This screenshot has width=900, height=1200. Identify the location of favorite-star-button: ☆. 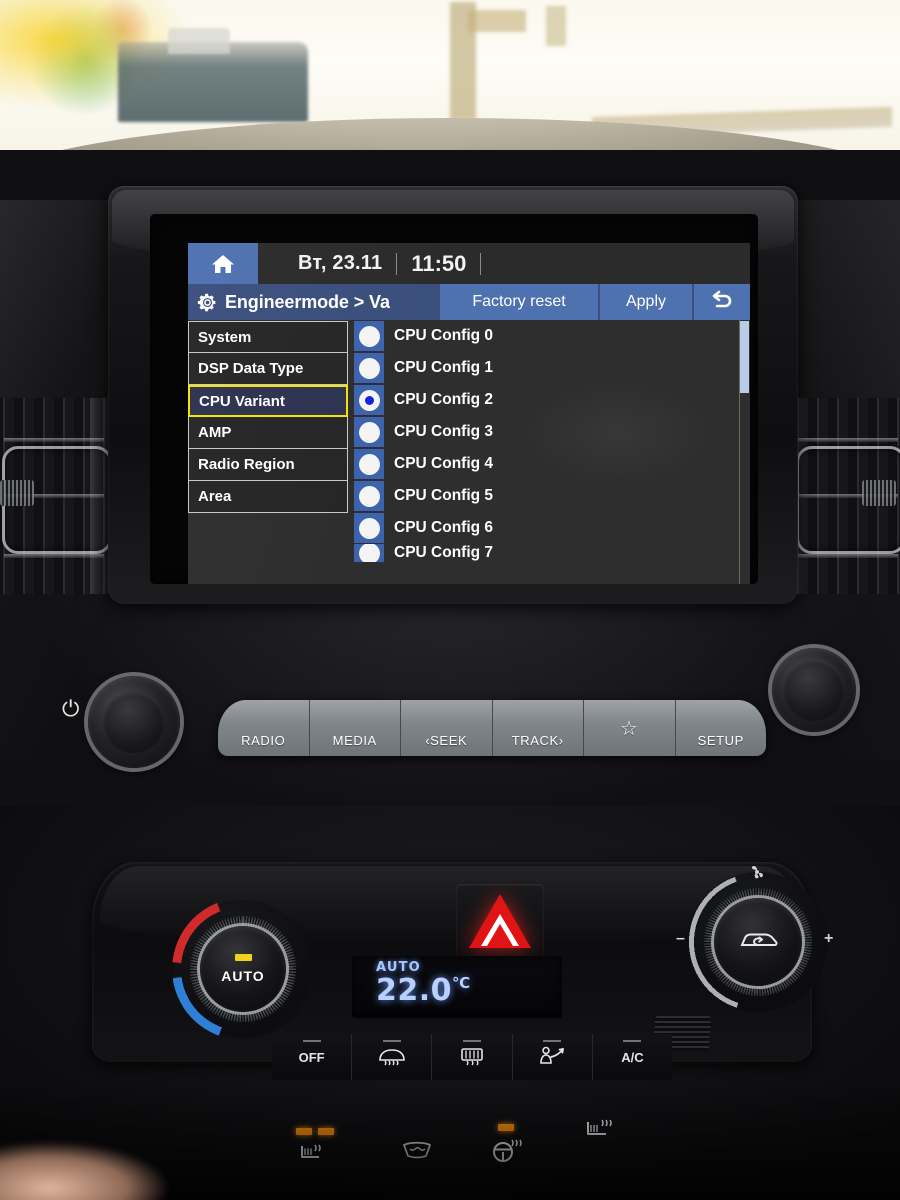
(630, 728).